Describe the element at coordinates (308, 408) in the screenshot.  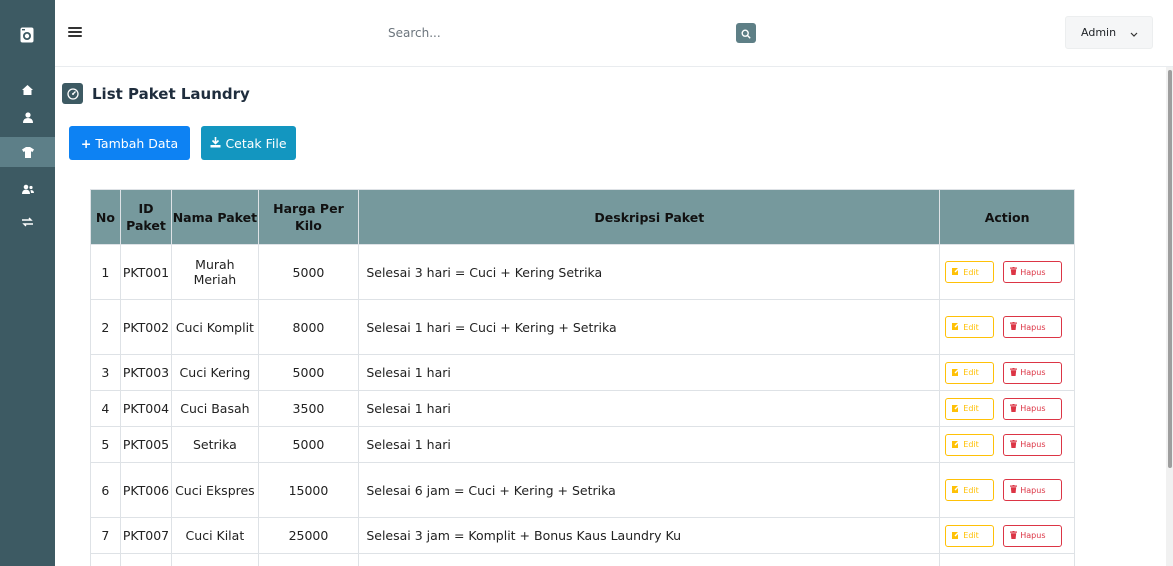
I see `cell-harga: 3500` at that location.